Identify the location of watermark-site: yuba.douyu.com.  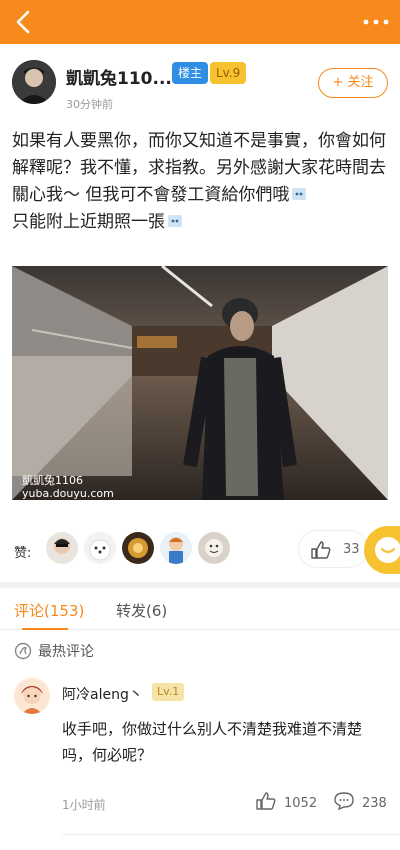
(68, 493).